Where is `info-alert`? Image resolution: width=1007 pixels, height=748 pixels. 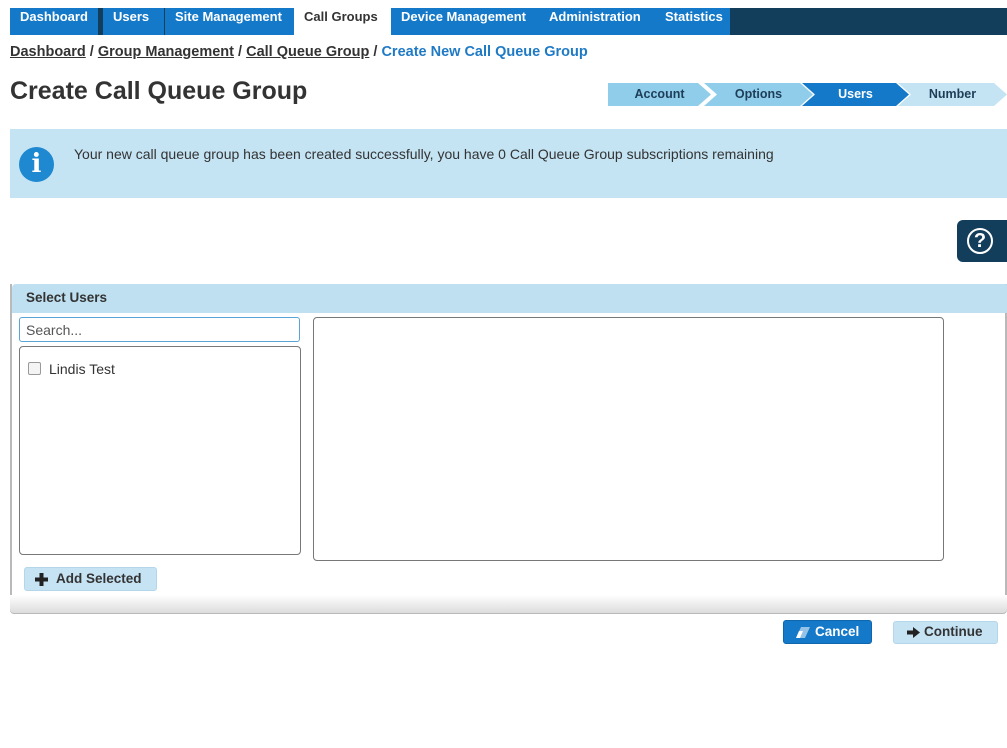 info-alert is located at coordinates (508, 163).